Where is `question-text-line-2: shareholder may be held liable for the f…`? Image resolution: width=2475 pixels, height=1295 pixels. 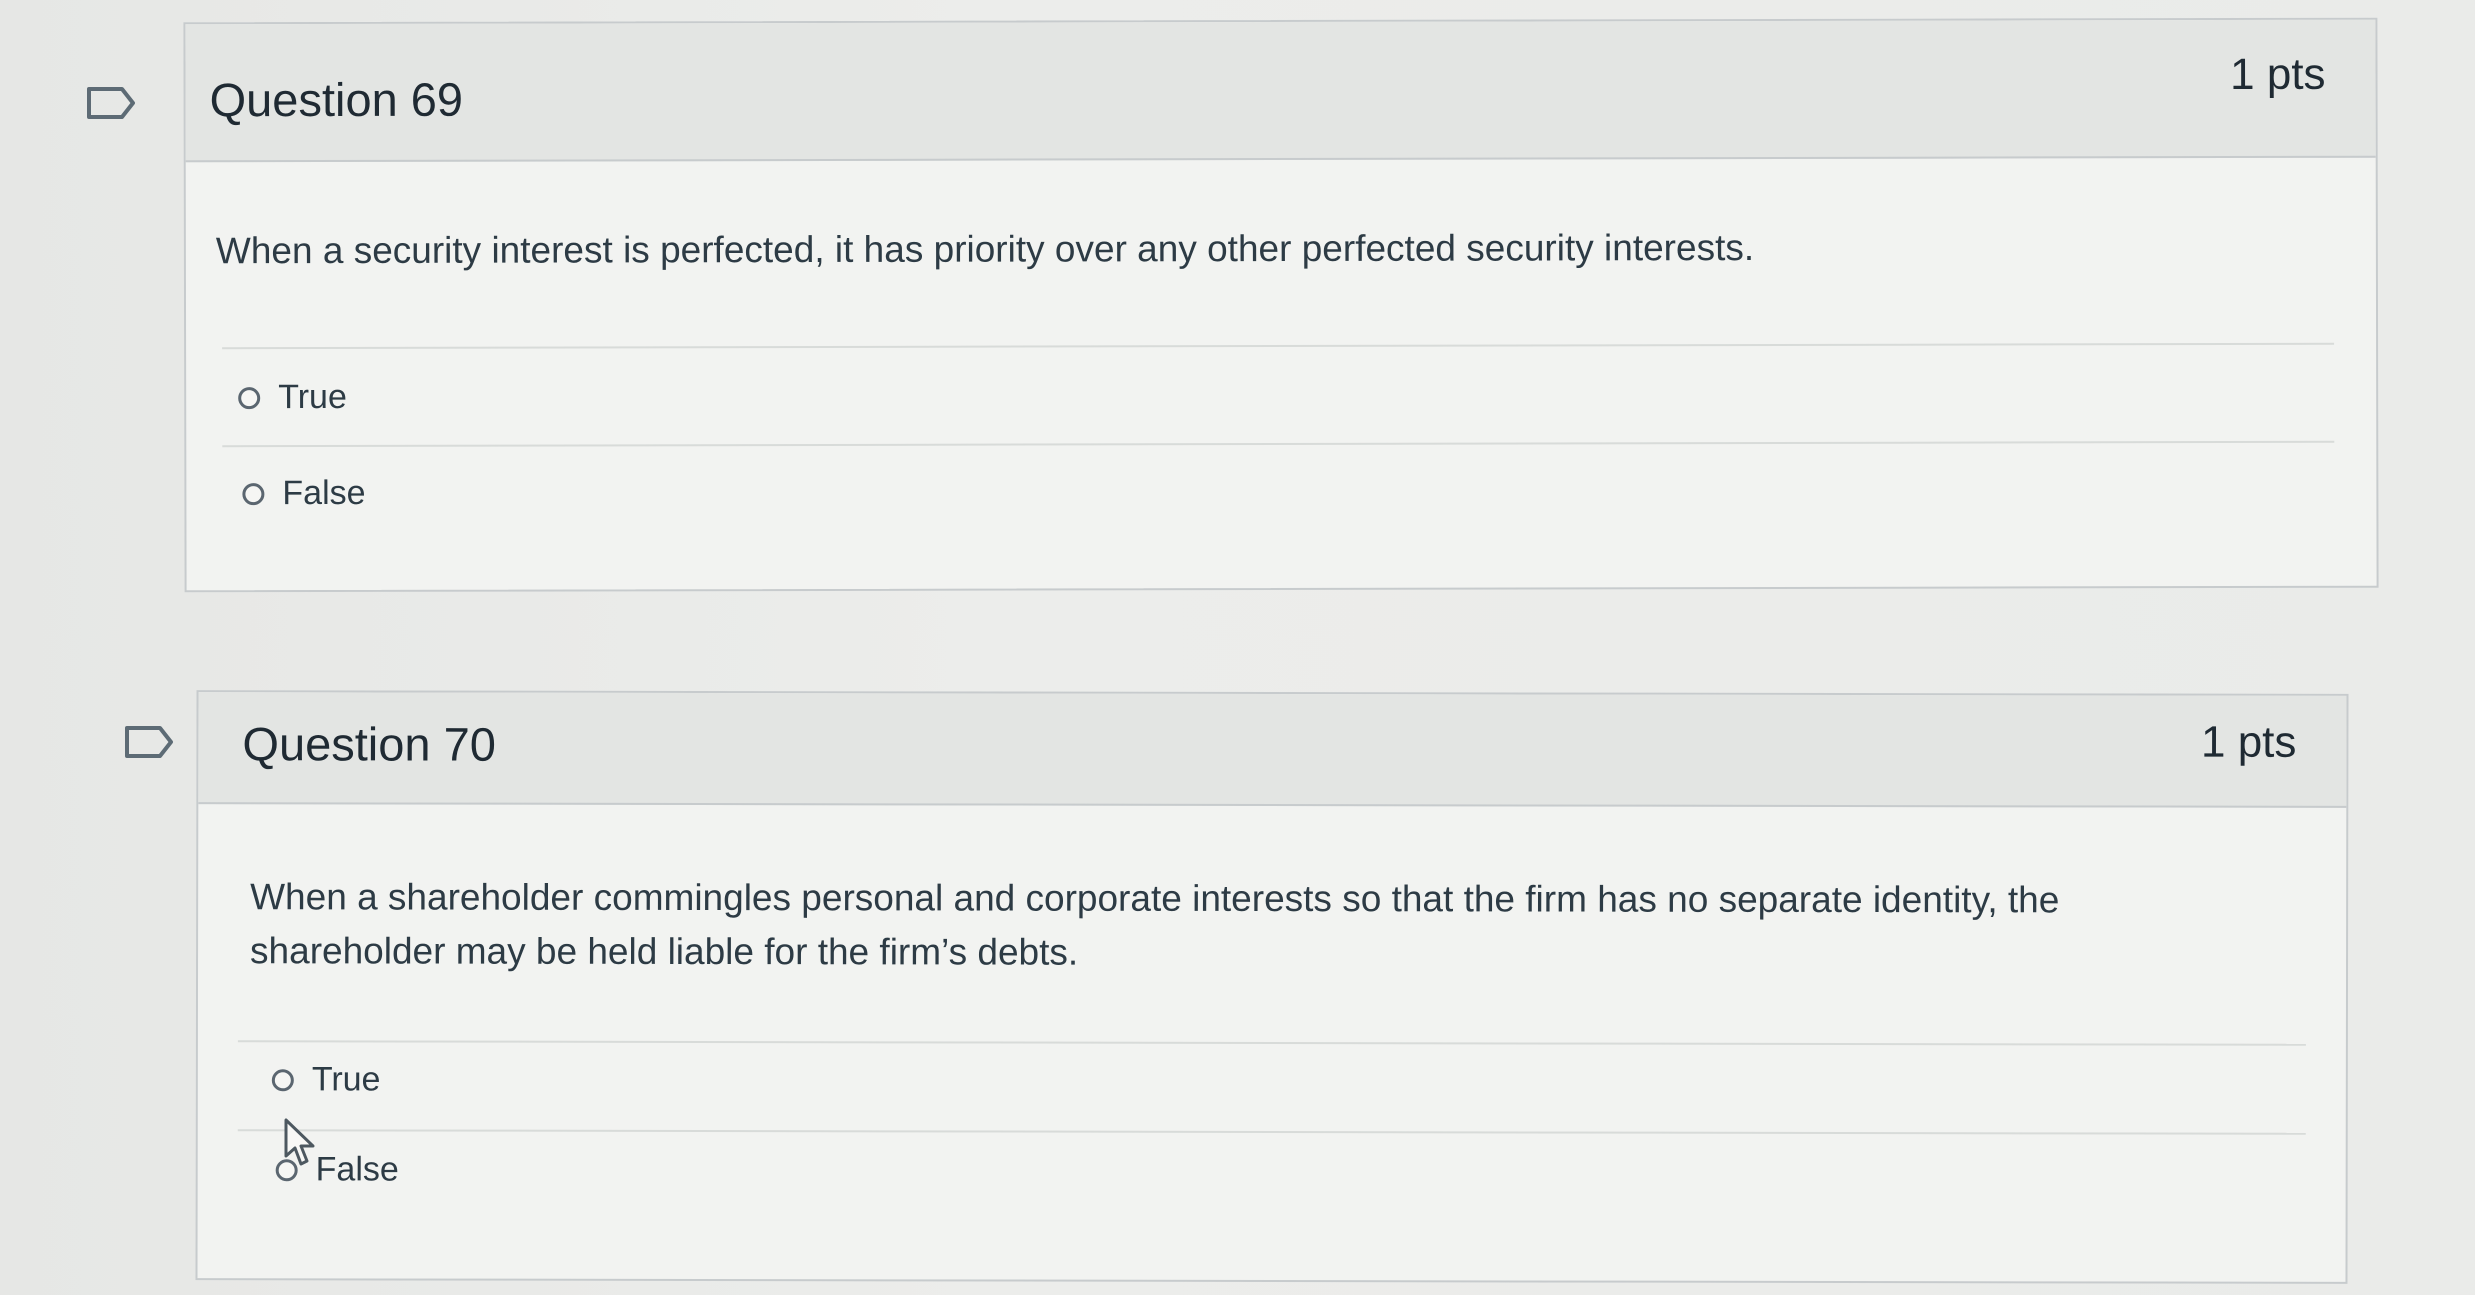
question-text-line-2: shareholder may be held liable for the f… is located at coordinates (664, 951).